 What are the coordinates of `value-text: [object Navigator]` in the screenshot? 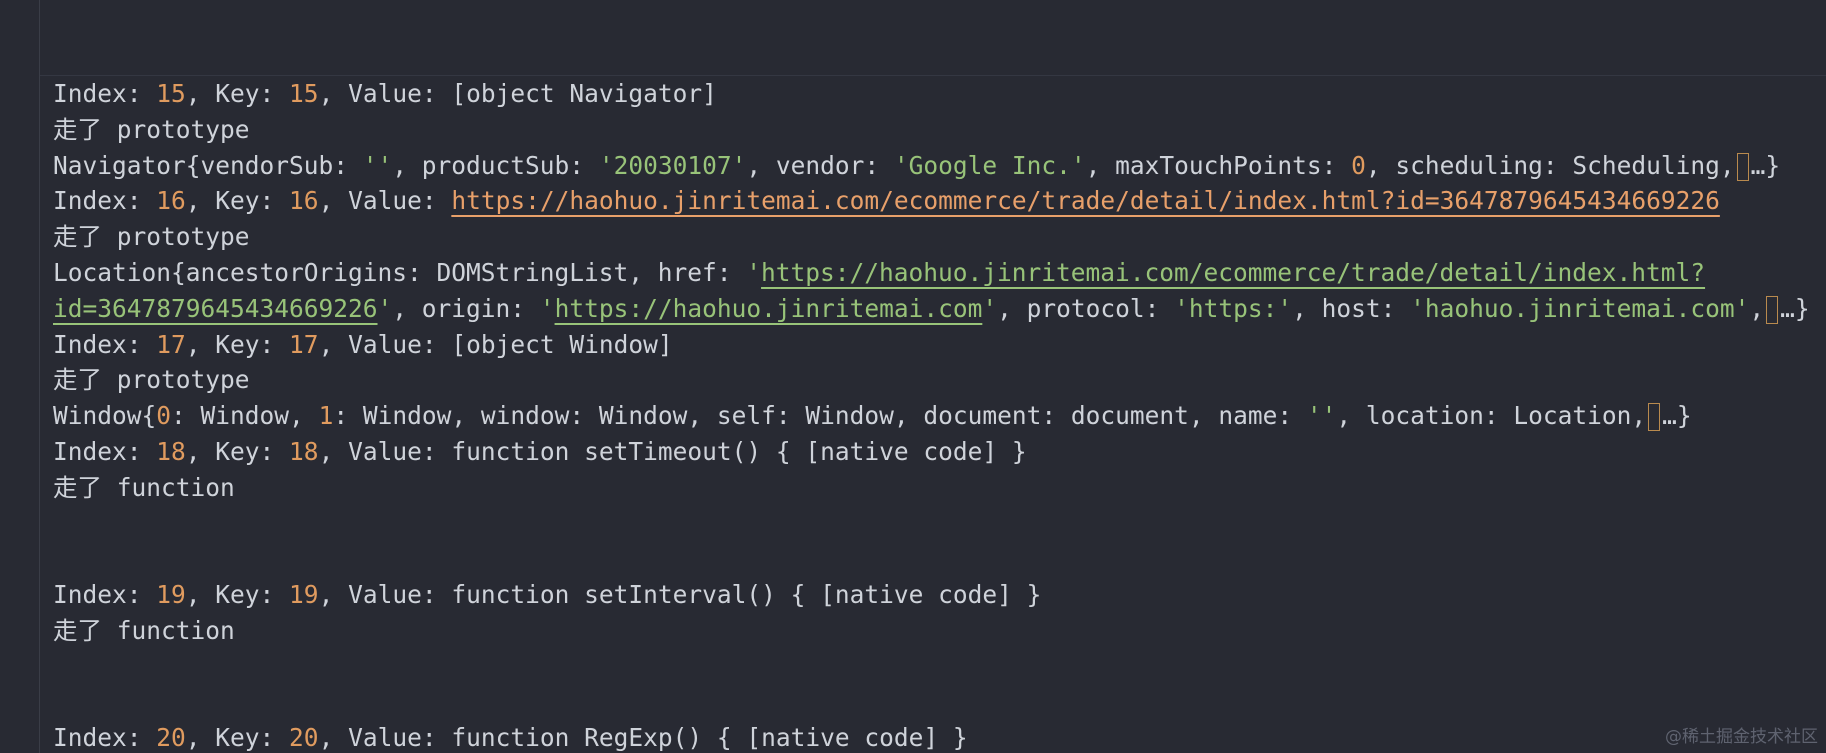 It's located at (584, 93).